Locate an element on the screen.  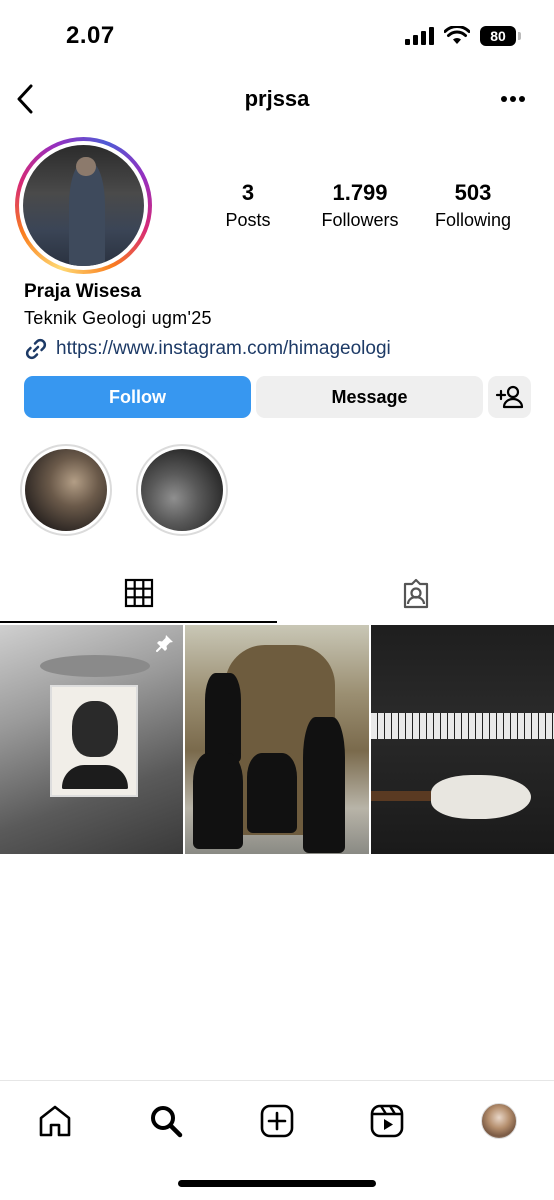
following-count: 503 is located at coordinates (473, 192).